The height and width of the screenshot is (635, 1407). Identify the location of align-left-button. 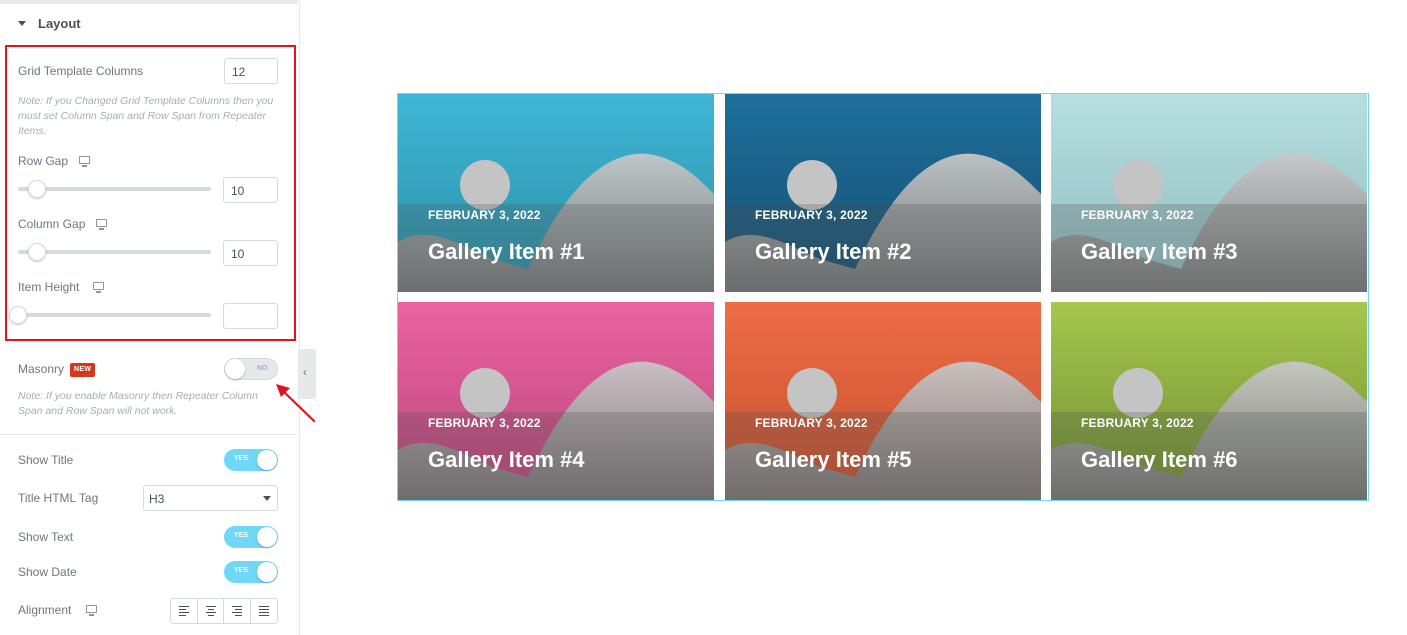
(184, 611).